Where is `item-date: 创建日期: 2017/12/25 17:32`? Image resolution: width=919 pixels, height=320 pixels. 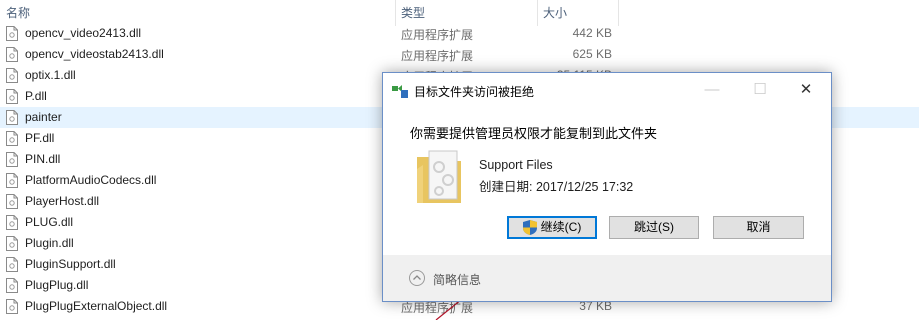
item-date: 创建日期: 2017/12/25 17:32 is located at coordinates (556, 187).